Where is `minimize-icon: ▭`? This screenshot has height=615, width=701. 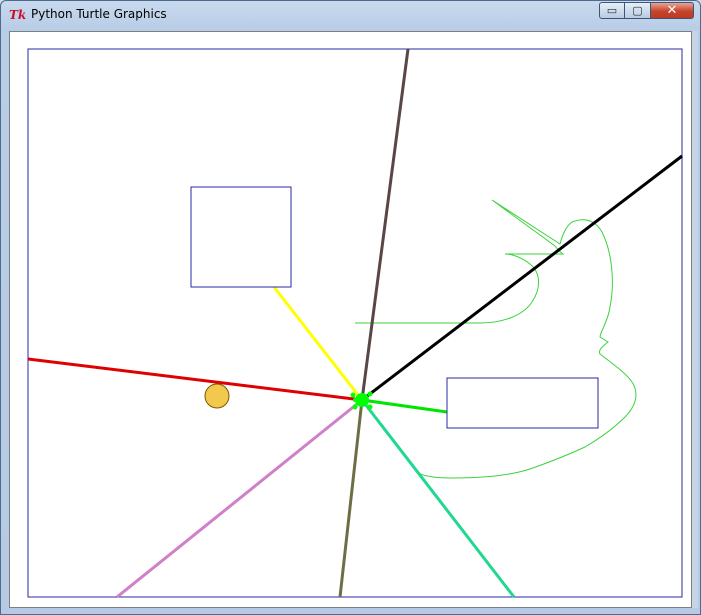 minimize-icon: ▭ is located at coordinates (612, 10).